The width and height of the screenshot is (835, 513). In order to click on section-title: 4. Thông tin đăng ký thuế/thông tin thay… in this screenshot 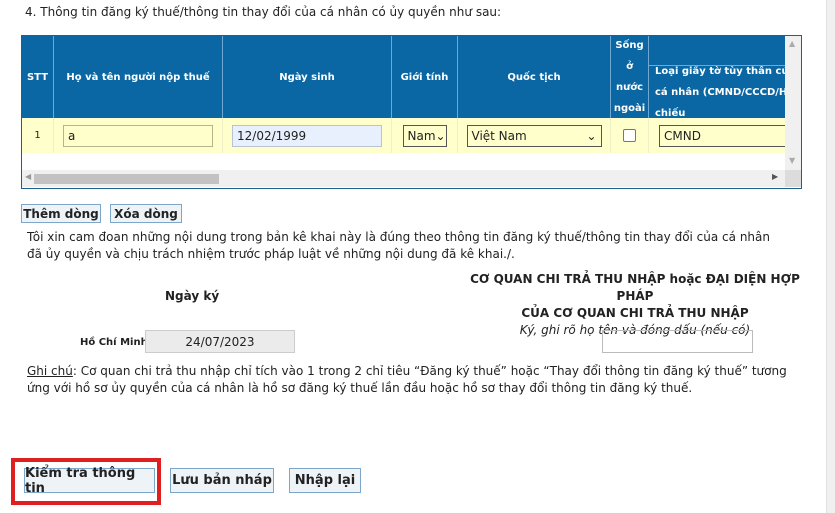, I will do `click(263, 12)`.